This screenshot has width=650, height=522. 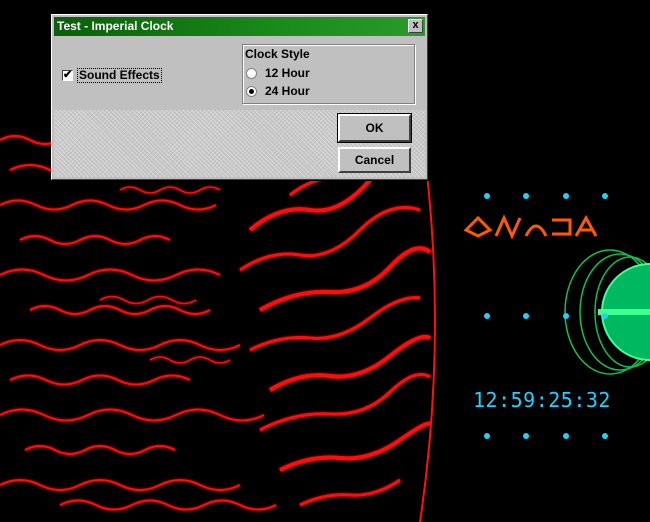 I want to click on clock-style-group: Clock Style 12 Hour 24 Hour, so click(x=328, y=74).